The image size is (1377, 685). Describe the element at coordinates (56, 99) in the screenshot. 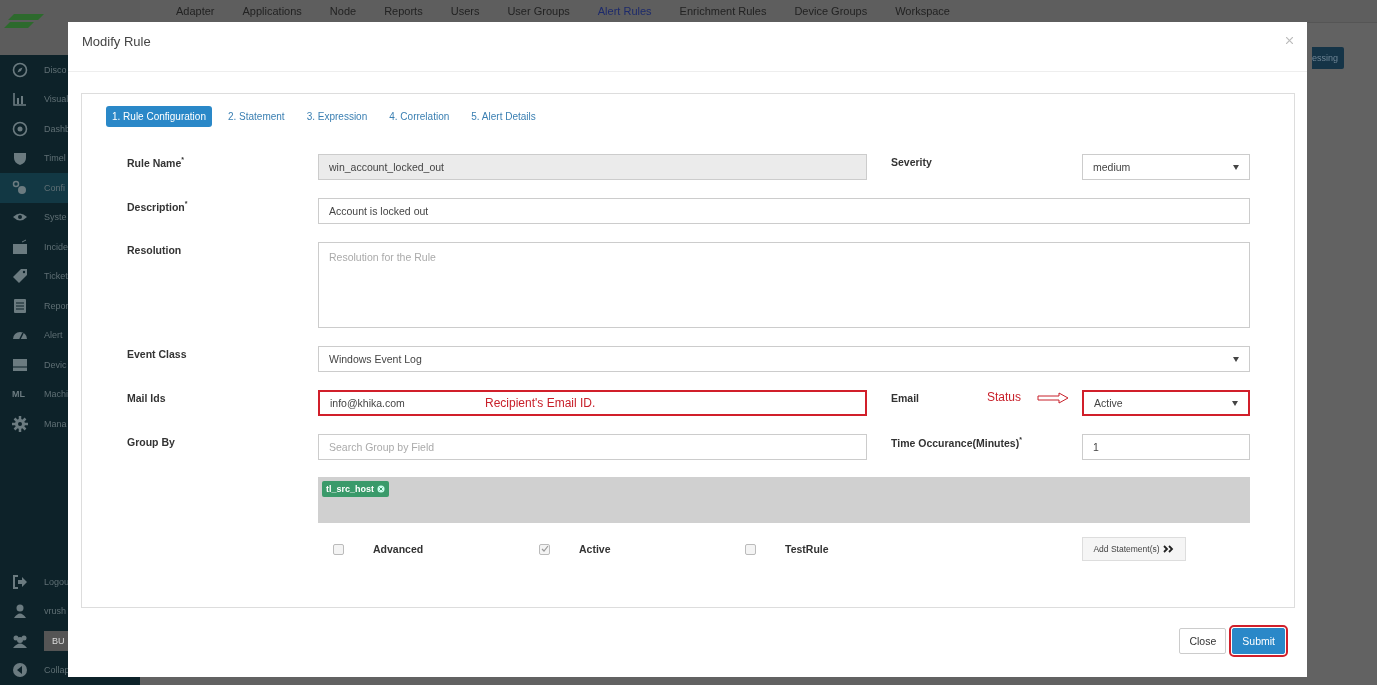

I see `sidebar-label: Visual` at that location.